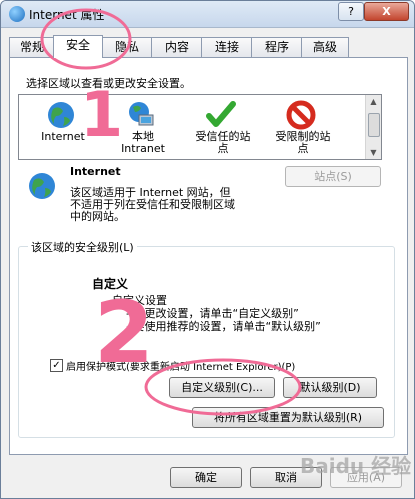 This screenshot has height=499, width=415. What do you see at coordinates (32, 47) in the screenshot?
I see `tab-general: 常规` at bounding box center [32, 47].